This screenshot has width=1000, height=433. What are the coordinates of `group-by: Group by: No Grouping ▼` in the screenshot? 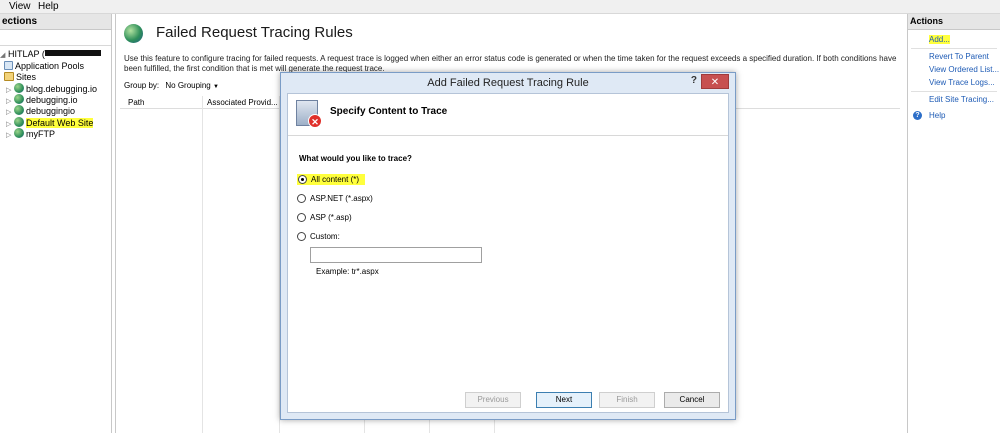 It's located at (179, 86).